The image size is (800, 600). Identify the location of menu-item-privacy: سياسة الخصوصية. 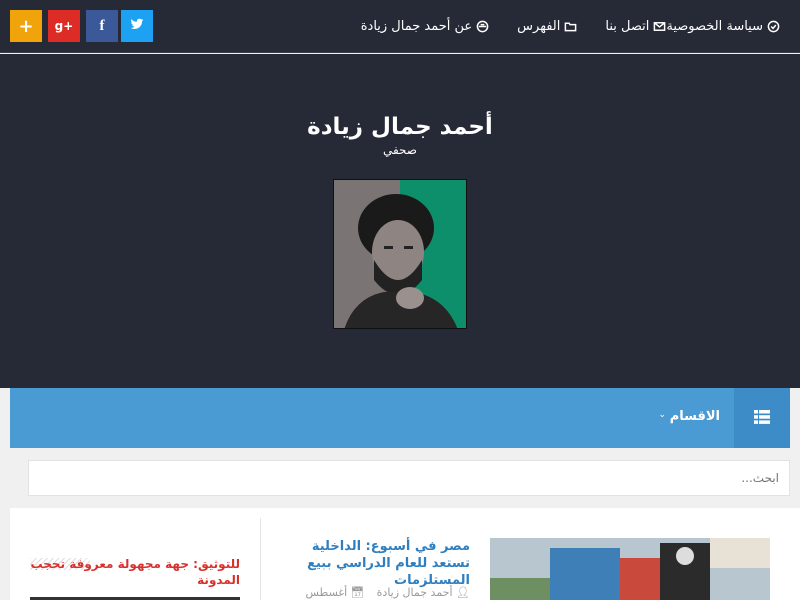
(723, 26).